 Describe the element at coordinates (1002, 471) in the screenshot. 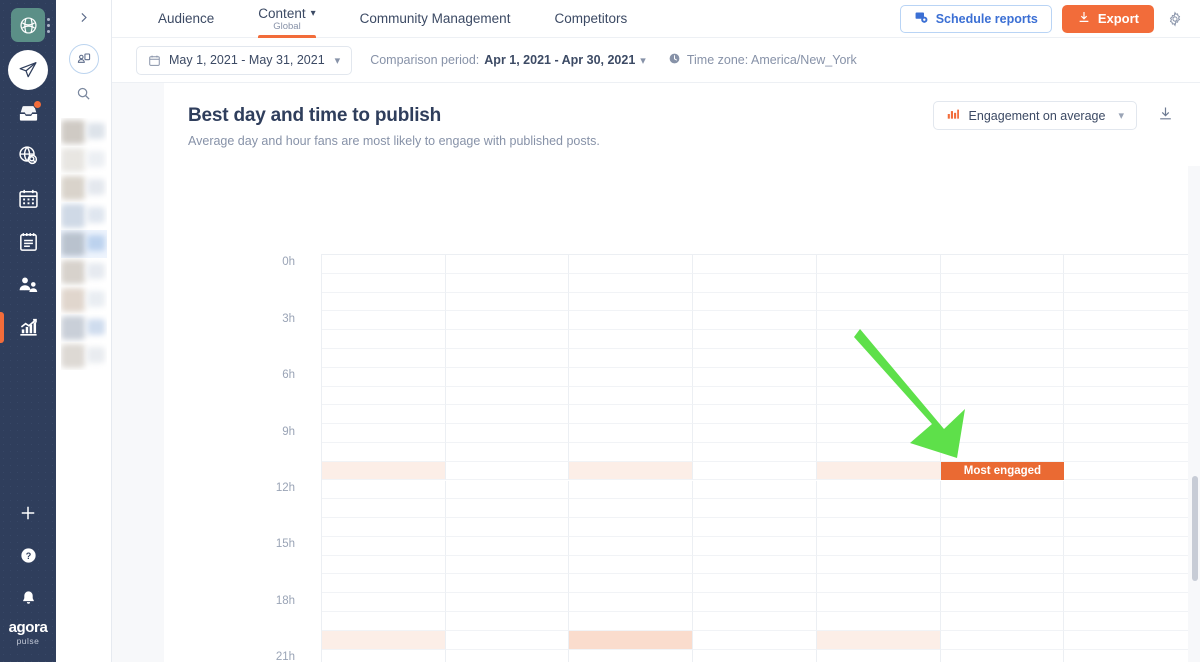

I see `most-engaged-cell: Most engaged` at that location.